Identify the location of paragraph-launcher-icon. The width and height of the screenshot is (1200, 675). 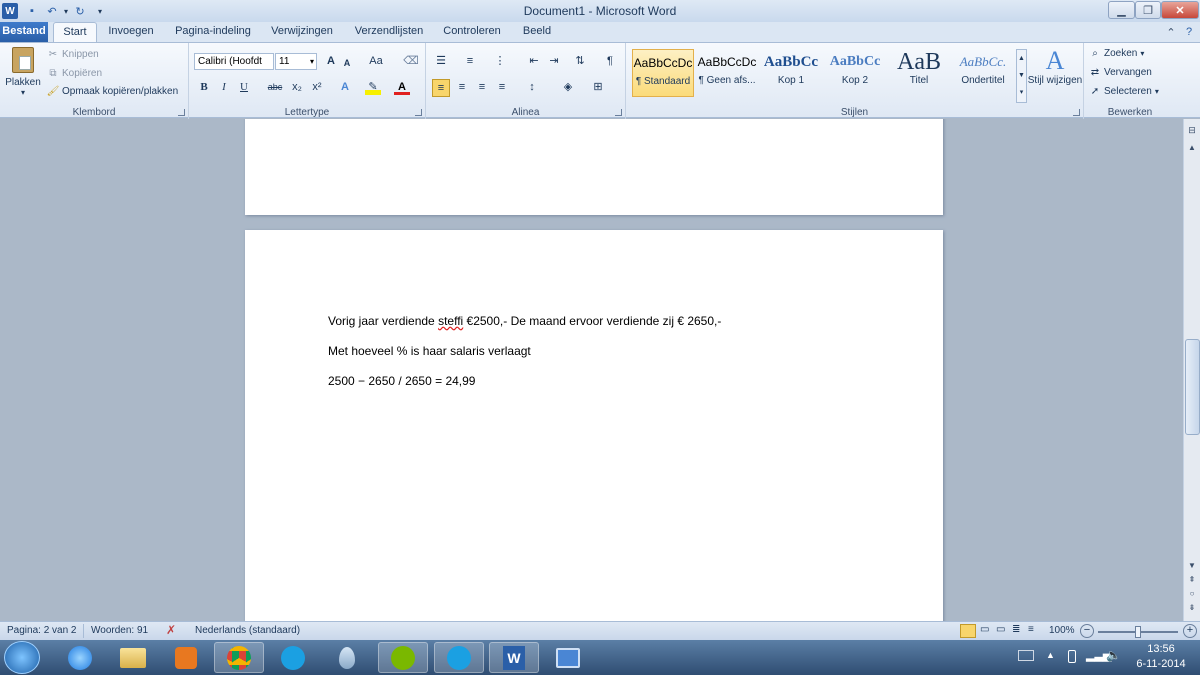
(618, 112).